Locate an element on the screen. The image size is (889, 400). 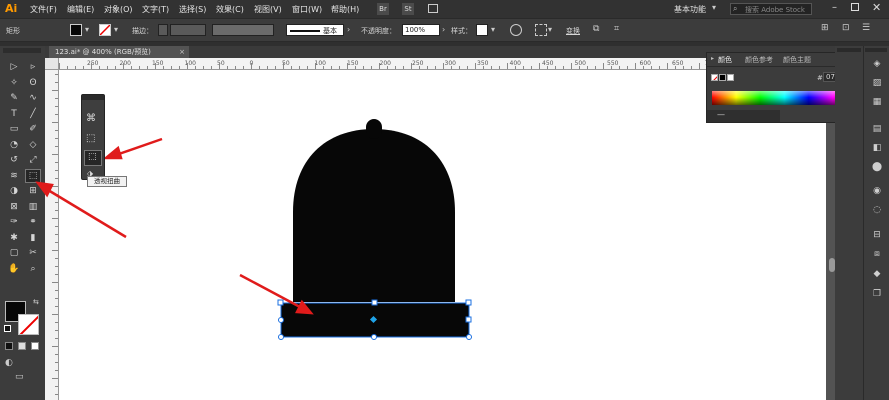
graphic-styles-icon: ⬤ is located at coordinates (877, 167).